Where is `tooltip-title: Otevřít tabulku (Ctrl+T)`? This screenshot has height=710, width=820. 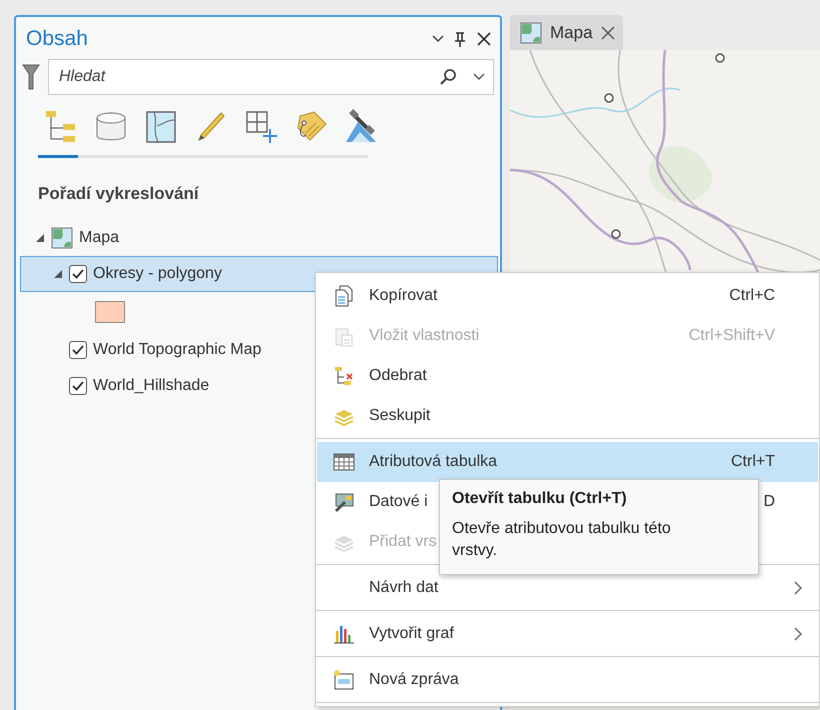
tooltip-title: Otevřít tabulku (Ctrl+T) is located at coordinates (540, 499).